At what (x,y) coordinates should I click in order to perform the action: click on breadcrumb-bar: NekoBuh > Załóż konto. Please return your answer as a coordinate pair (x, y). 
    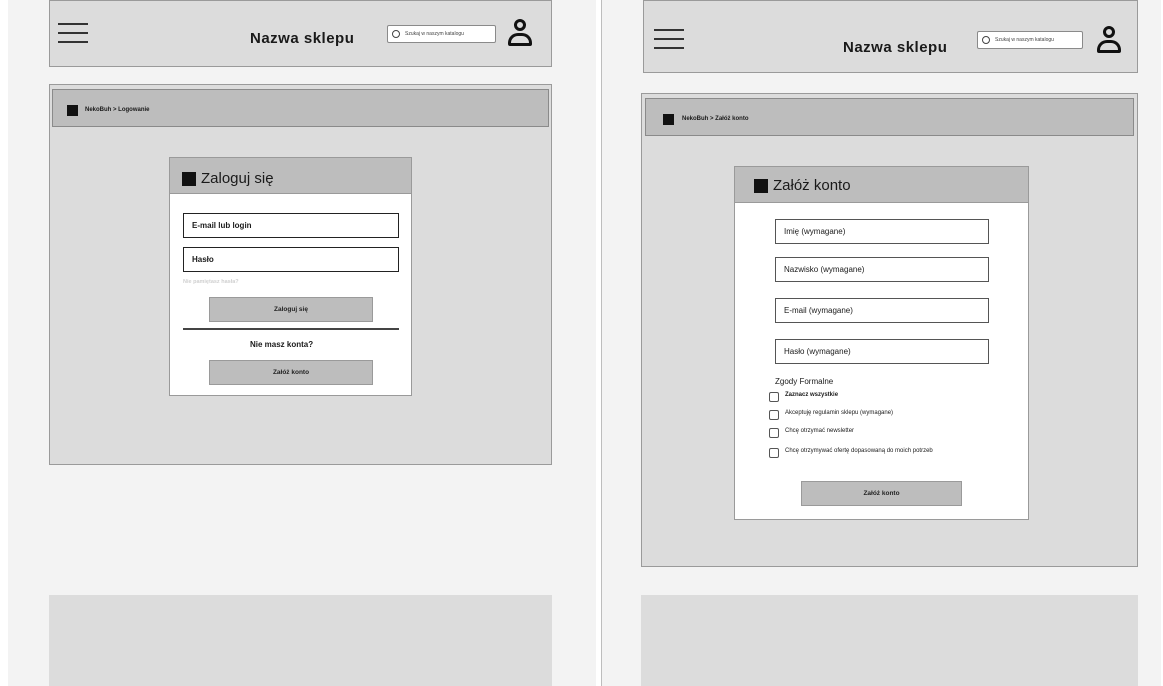
    Looking at the image, I should click on (889, 117).